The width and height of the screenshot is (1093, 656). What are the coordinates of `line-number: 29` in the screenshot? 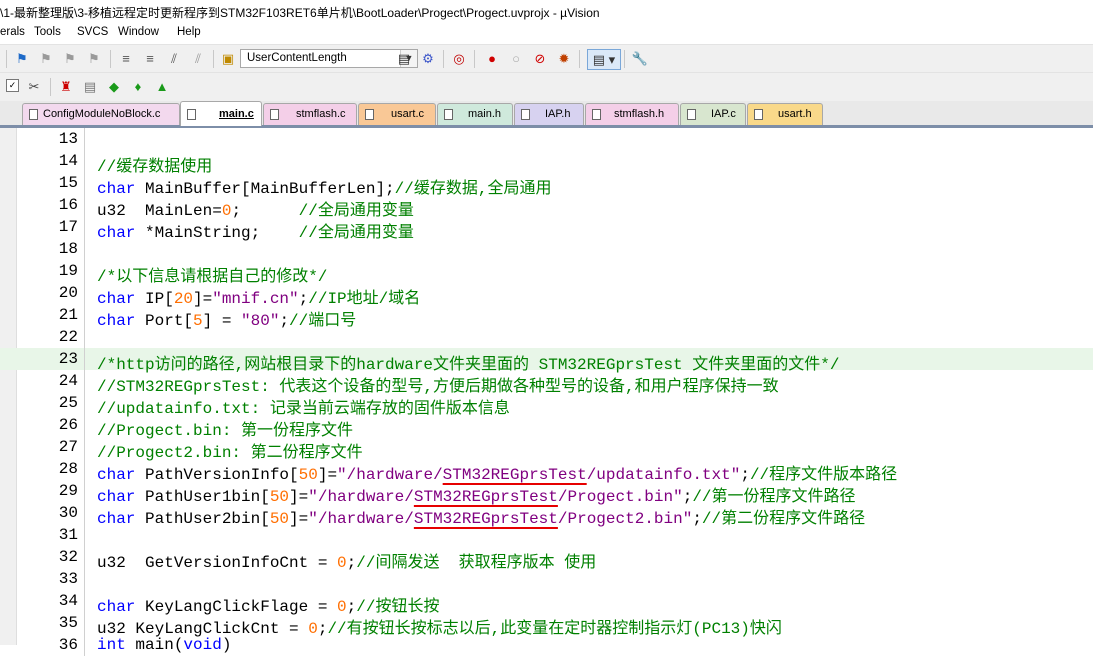 It's located at (68, 491).